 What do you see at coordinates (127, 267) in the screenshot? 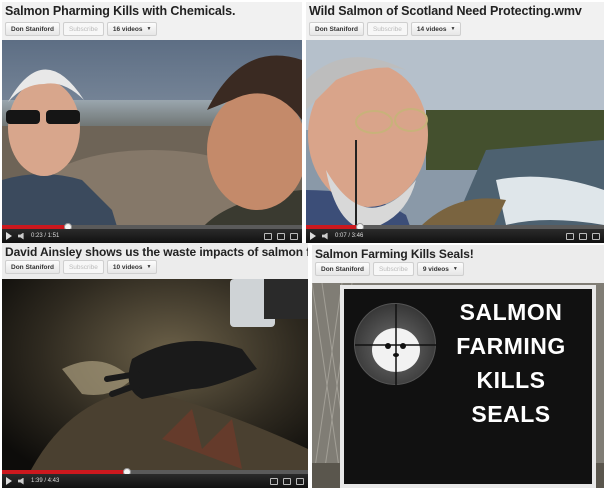
I see `videos-count: 10 videos` at bounding box center [127, 267].